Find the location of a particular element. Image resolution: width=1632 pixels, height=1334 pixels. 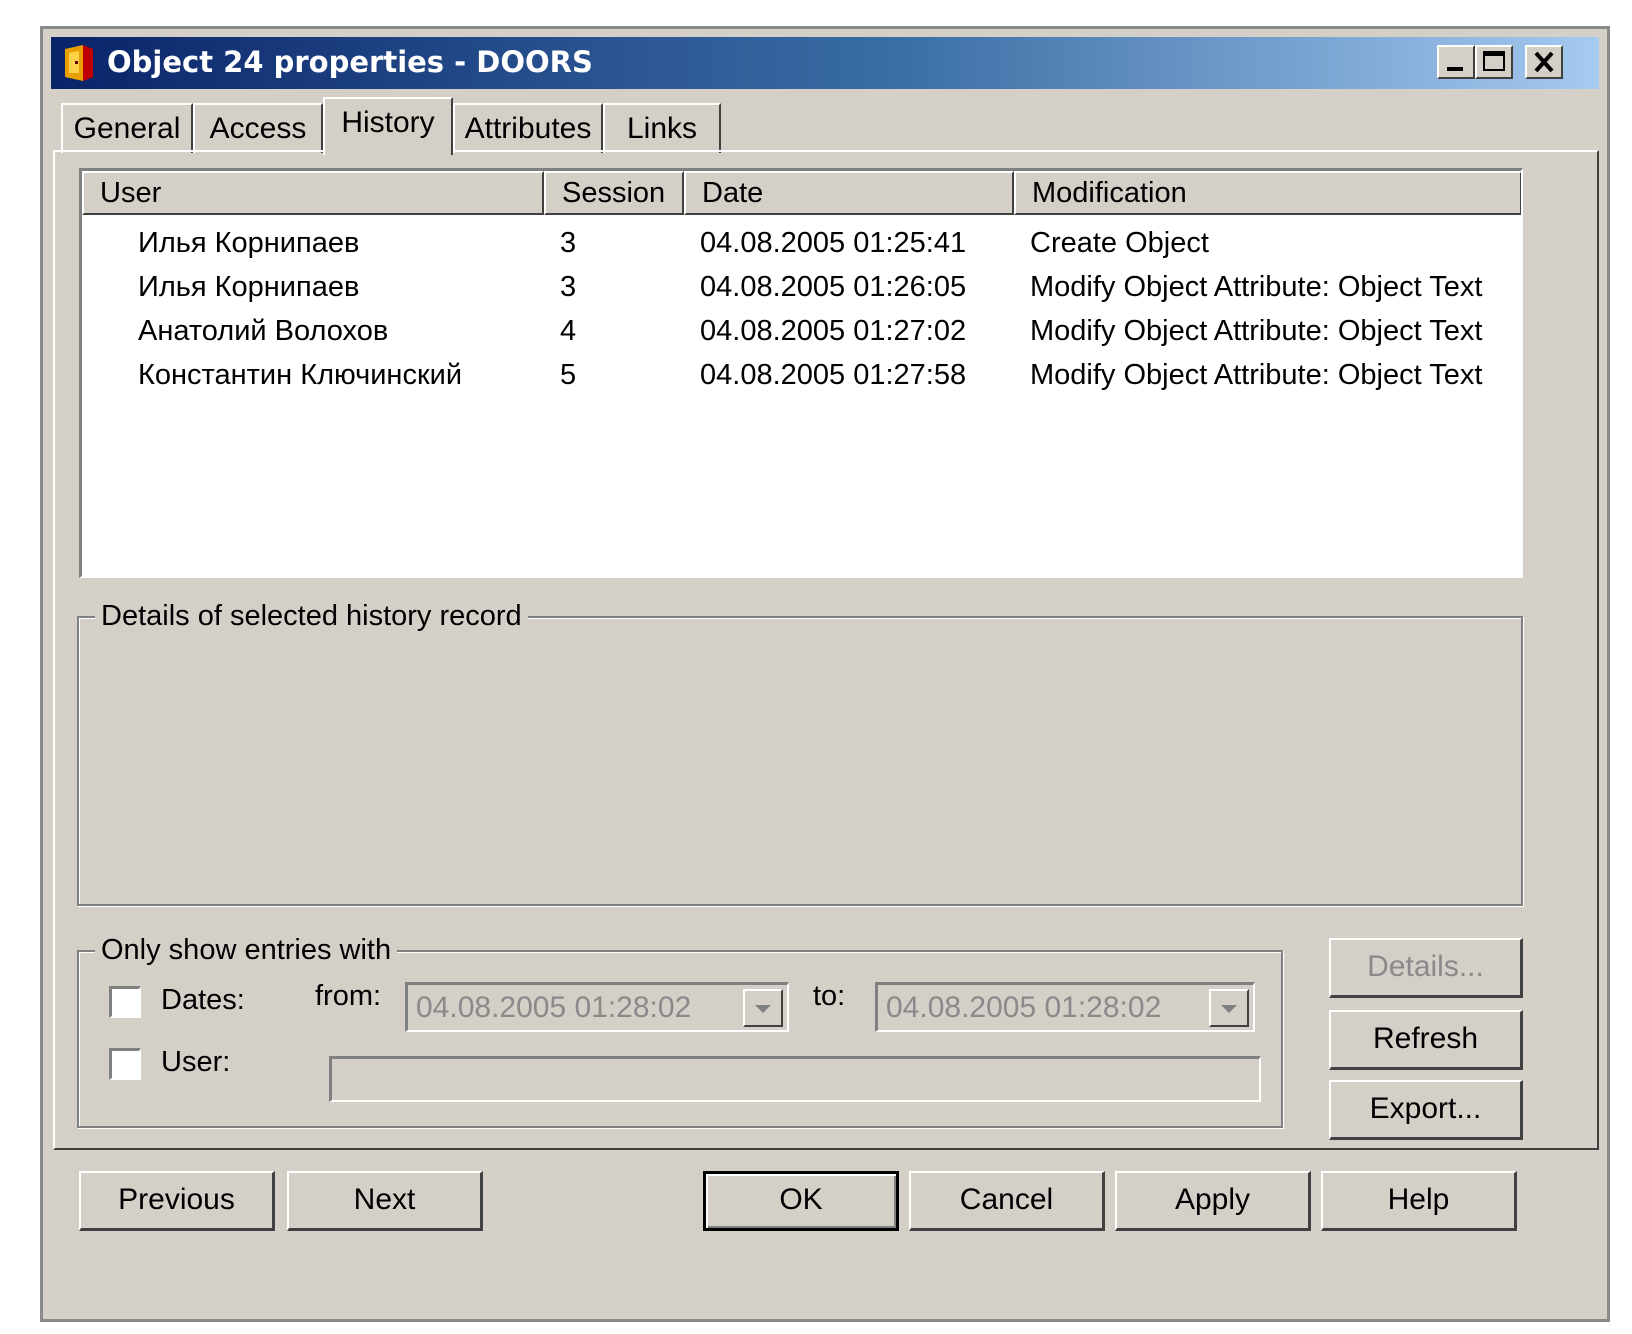

maximize-button is located at coordinates (1494, 62).